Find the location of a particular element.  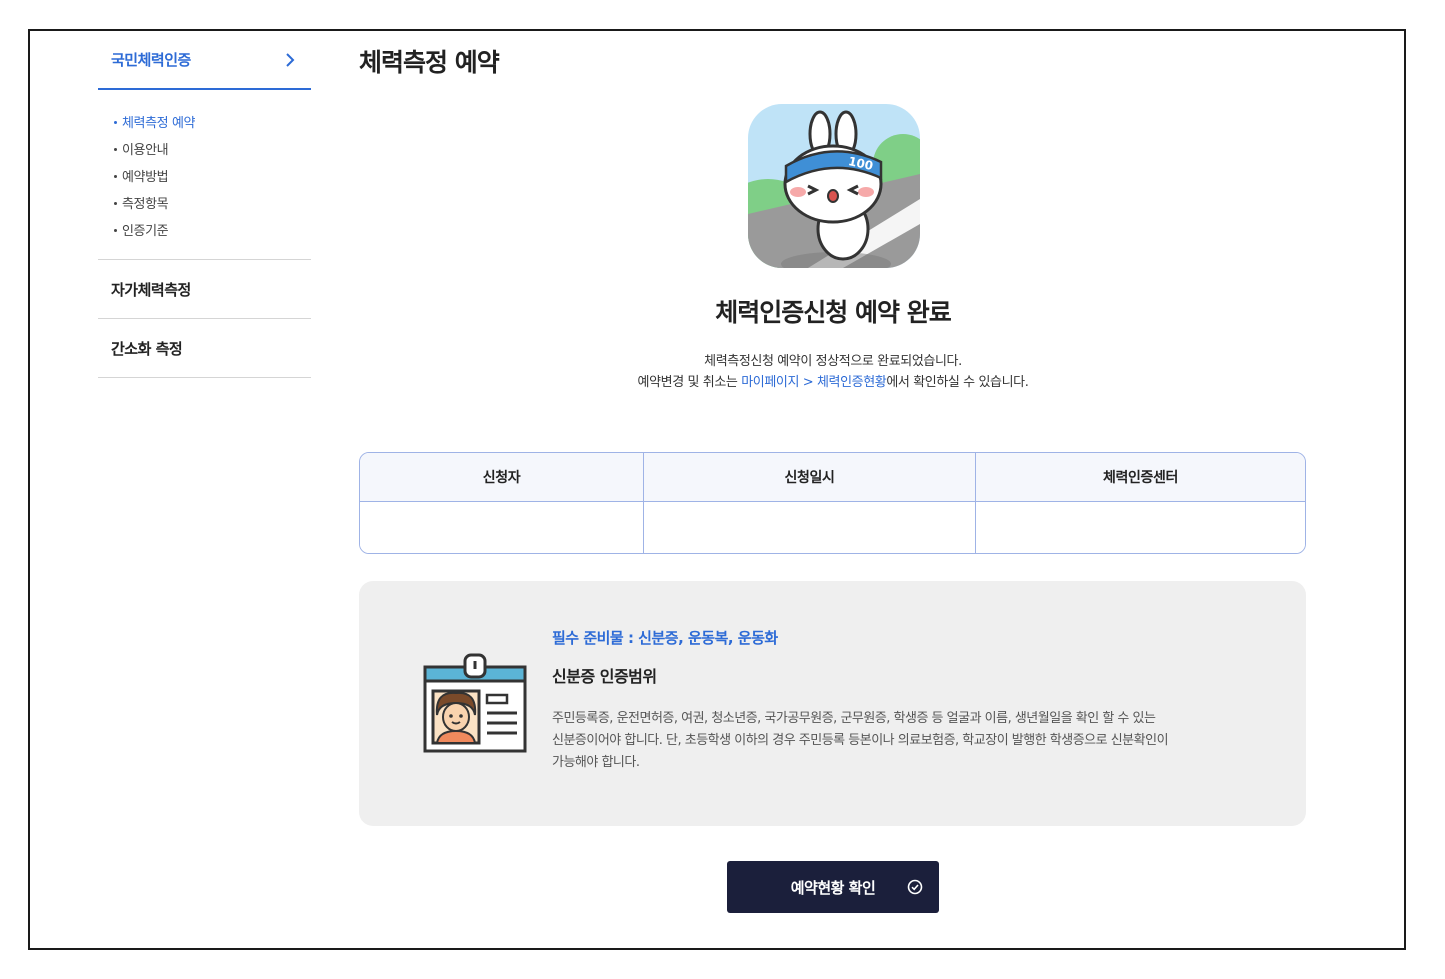

sidebar-item-cert-criteria: 인증기준 is located at coordinates (212, 231).